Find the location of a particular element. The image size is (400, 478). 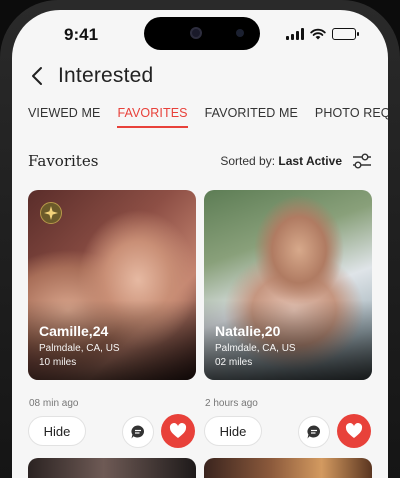

filter-icon is located at coordinates (362, 161).